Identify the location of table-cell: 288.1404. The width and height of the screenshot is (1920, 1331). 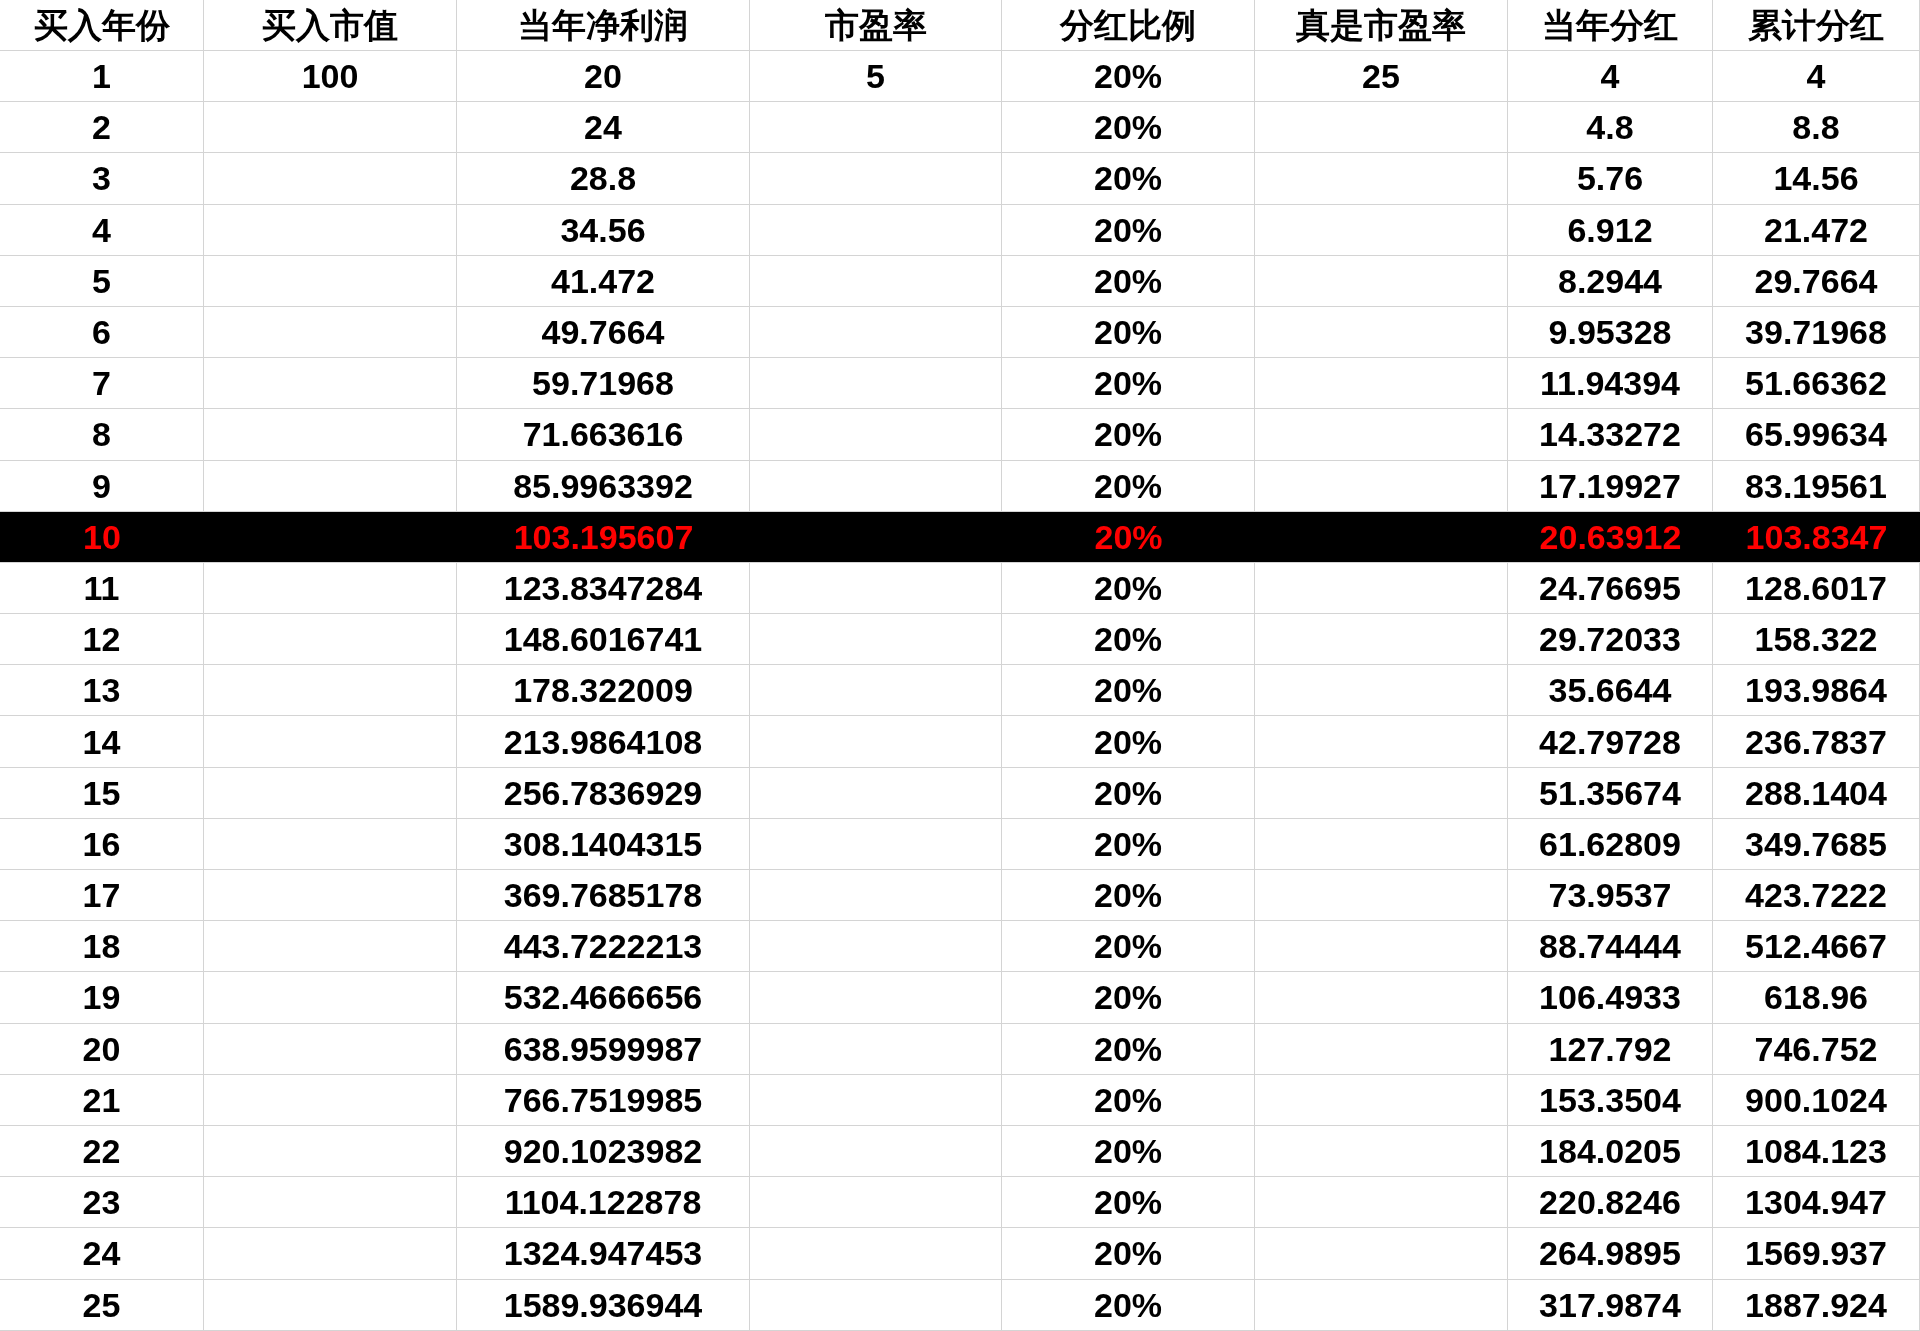
(1816, 793).